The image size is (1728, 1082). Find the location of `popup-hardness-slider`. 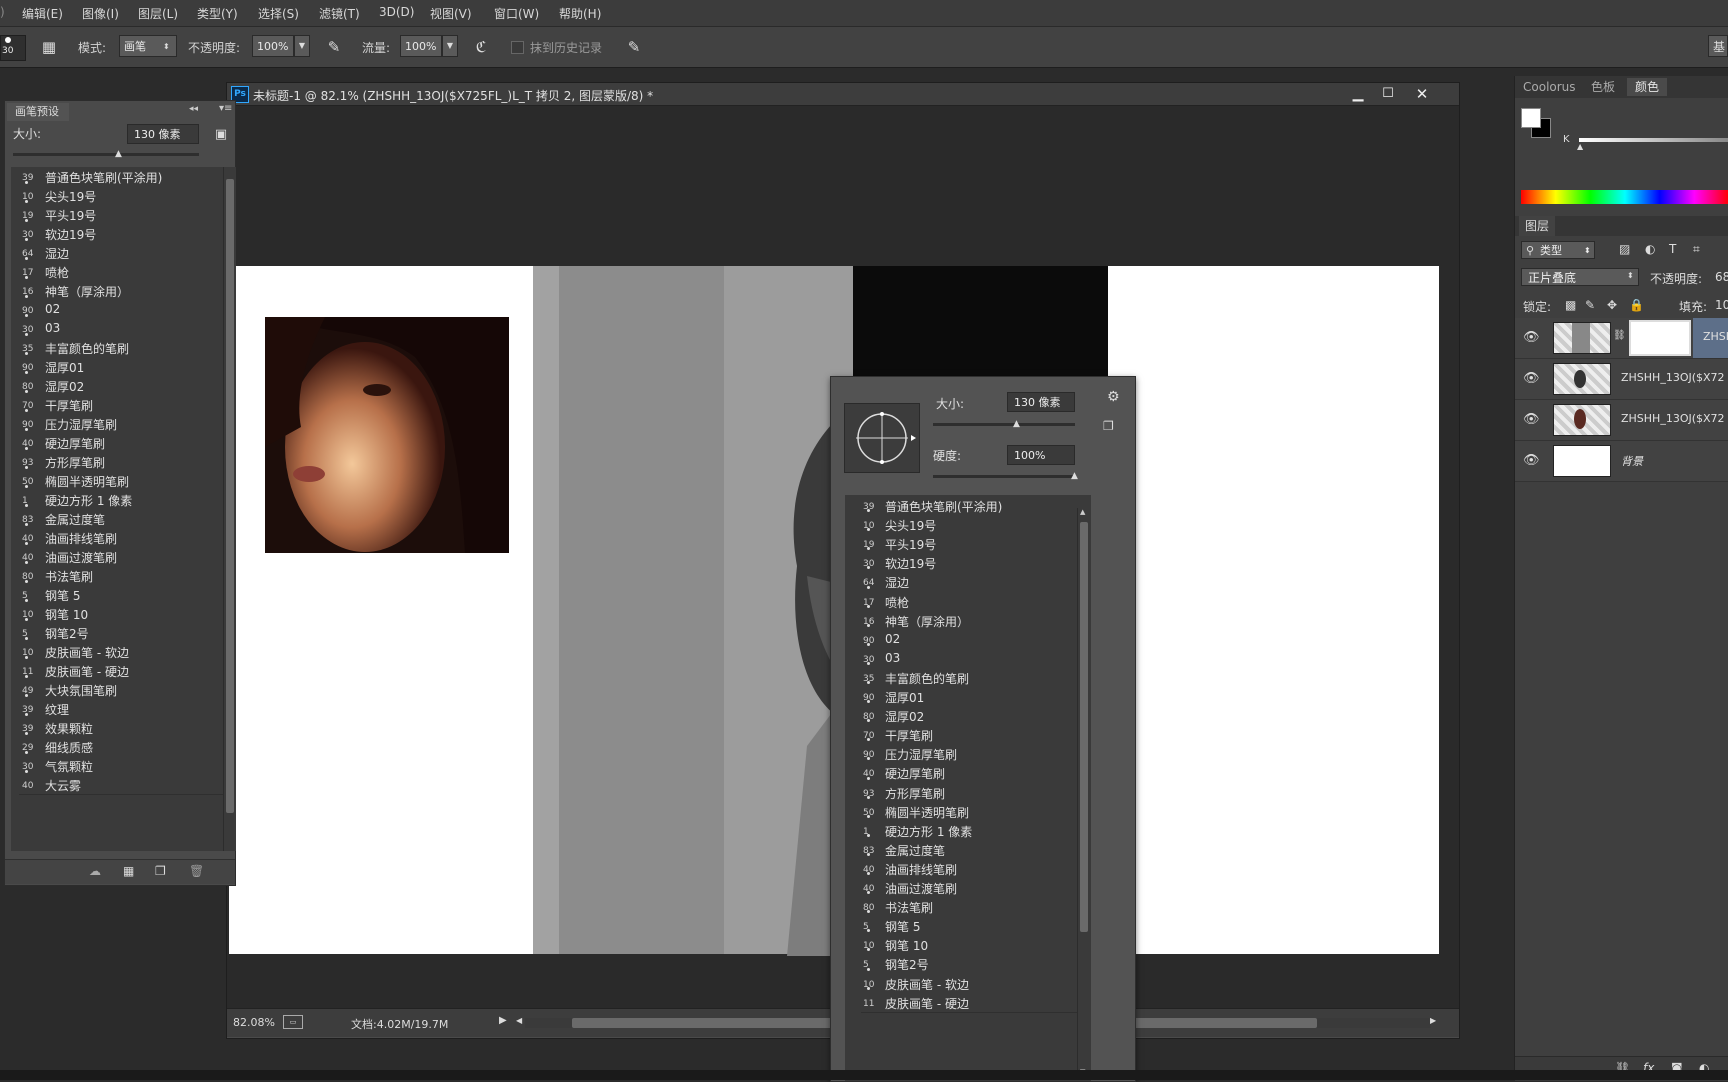

popup-hardness-slider is located at coordinates (1004, 476).